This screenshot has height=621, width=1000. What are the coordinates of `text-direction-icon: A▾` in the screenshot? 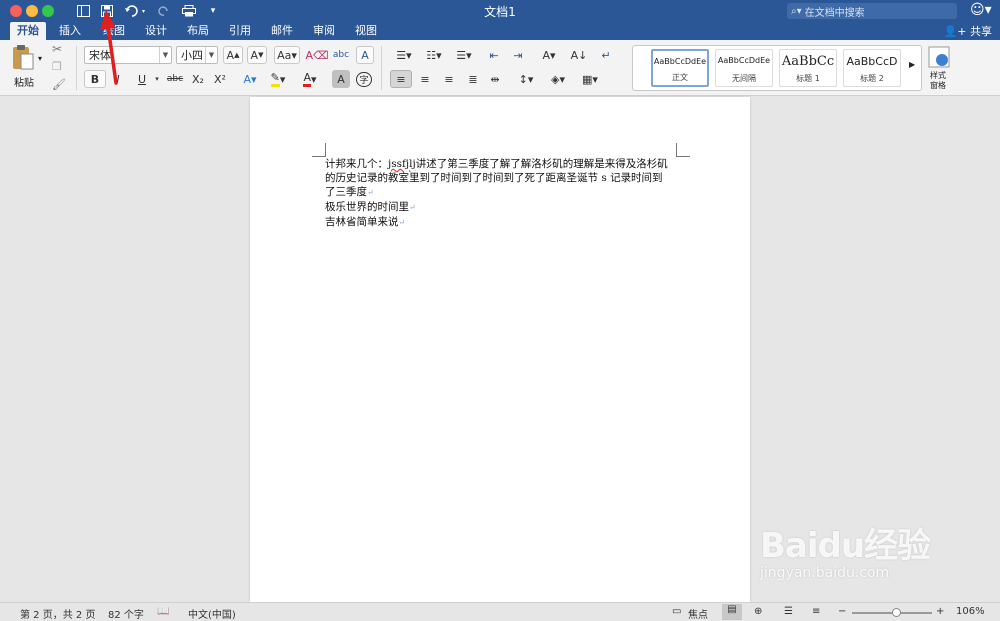 It's located at (549, 55).